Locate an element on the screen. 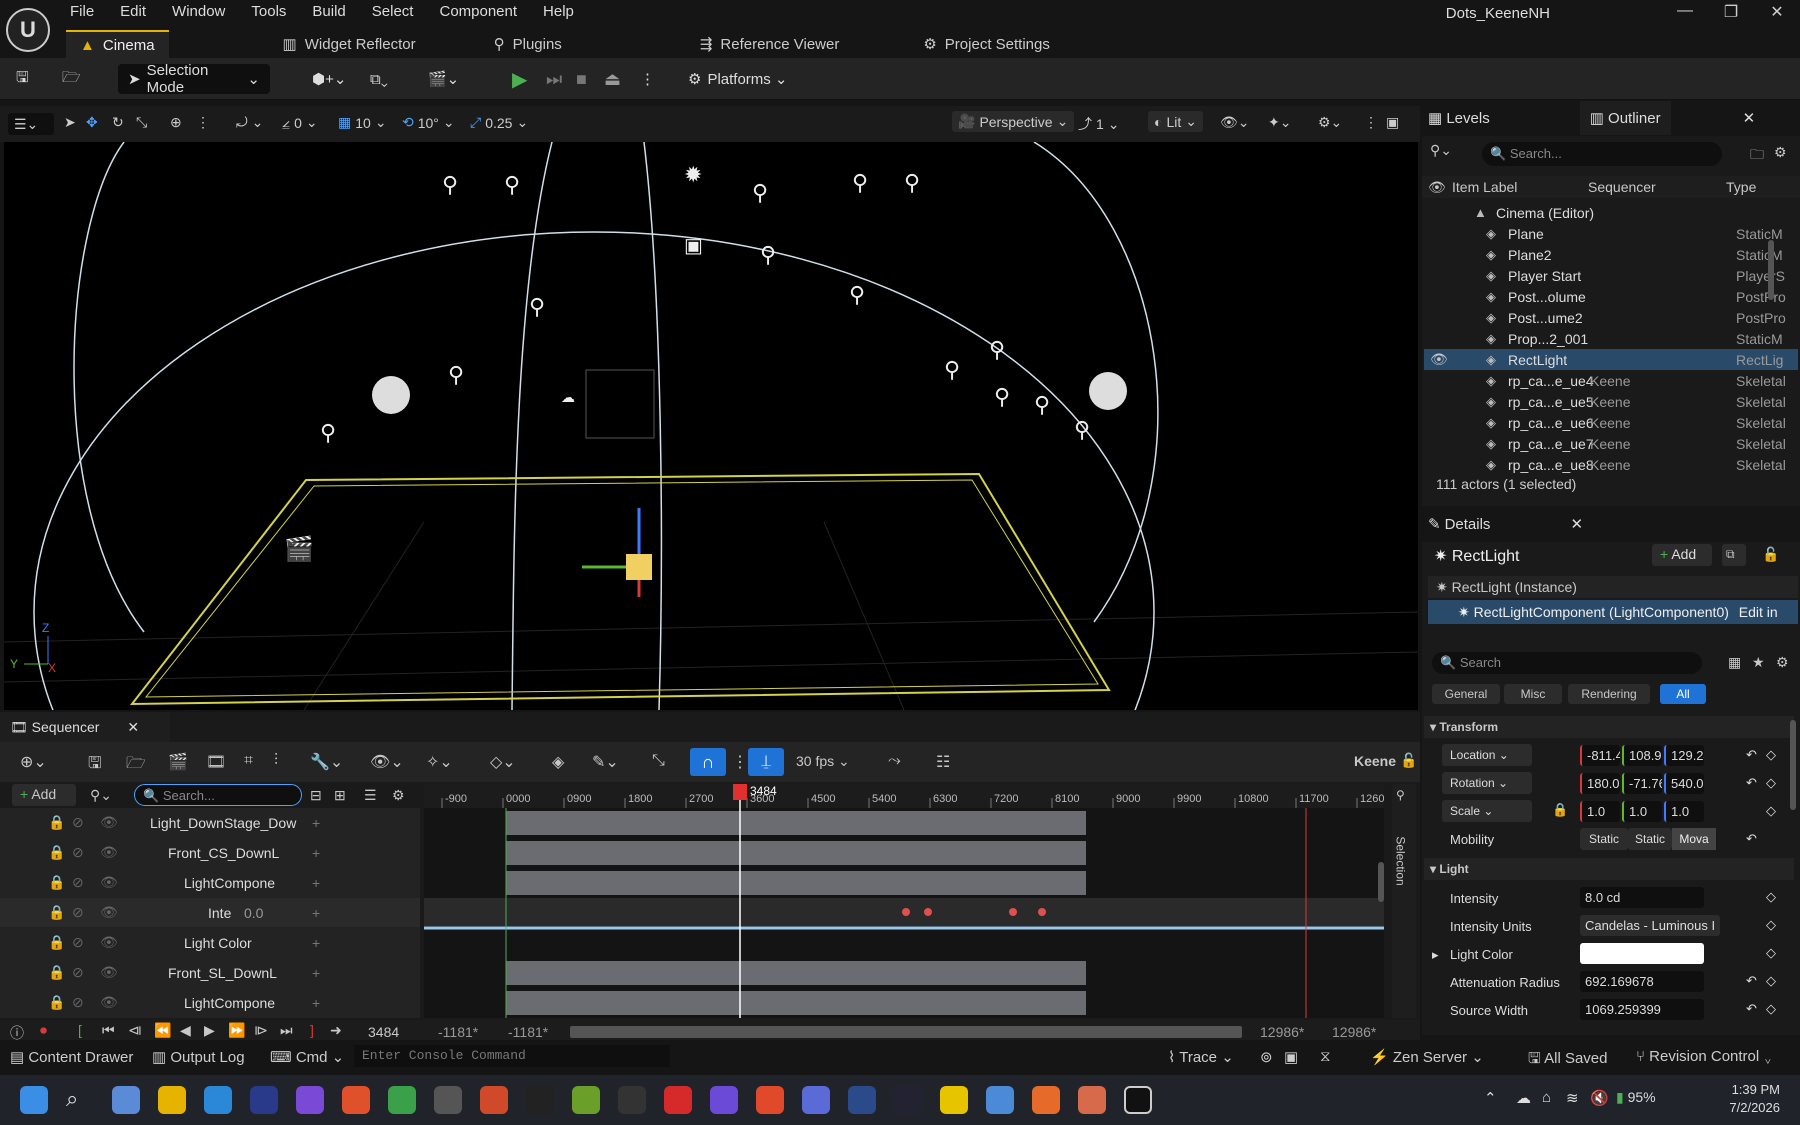 This screenshot has height=1125, width=1800. light-section: ▾ Light is located at coordinates (1609, 869).